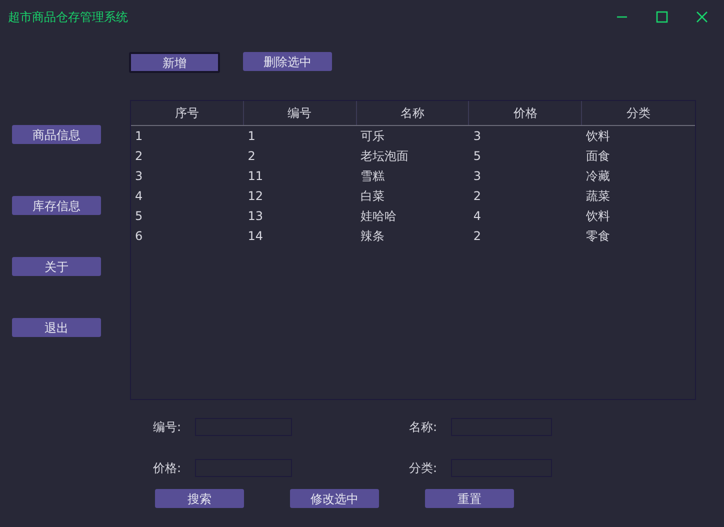 This screenshot has height=527, width=724. I want to click on table-cell-text: 11, so click(255, 176).